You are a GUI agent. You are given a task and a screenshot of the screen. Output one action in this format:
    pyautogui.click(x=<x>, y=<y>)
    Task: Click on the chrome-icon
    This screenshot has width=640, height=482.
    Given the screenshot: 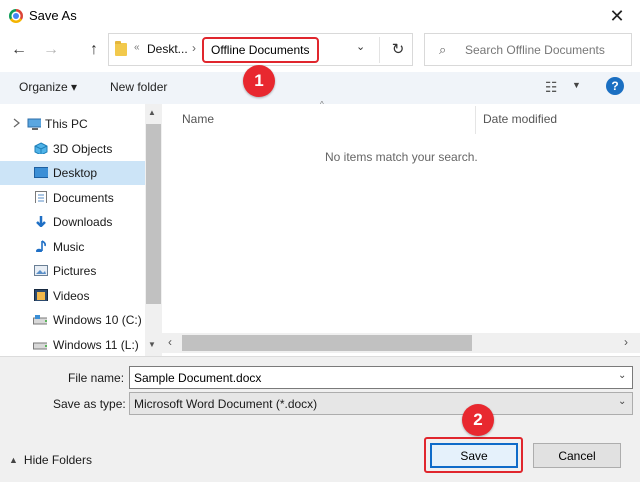 What is the action you would take?
    pyautogui.click(x=16, y=16)
    